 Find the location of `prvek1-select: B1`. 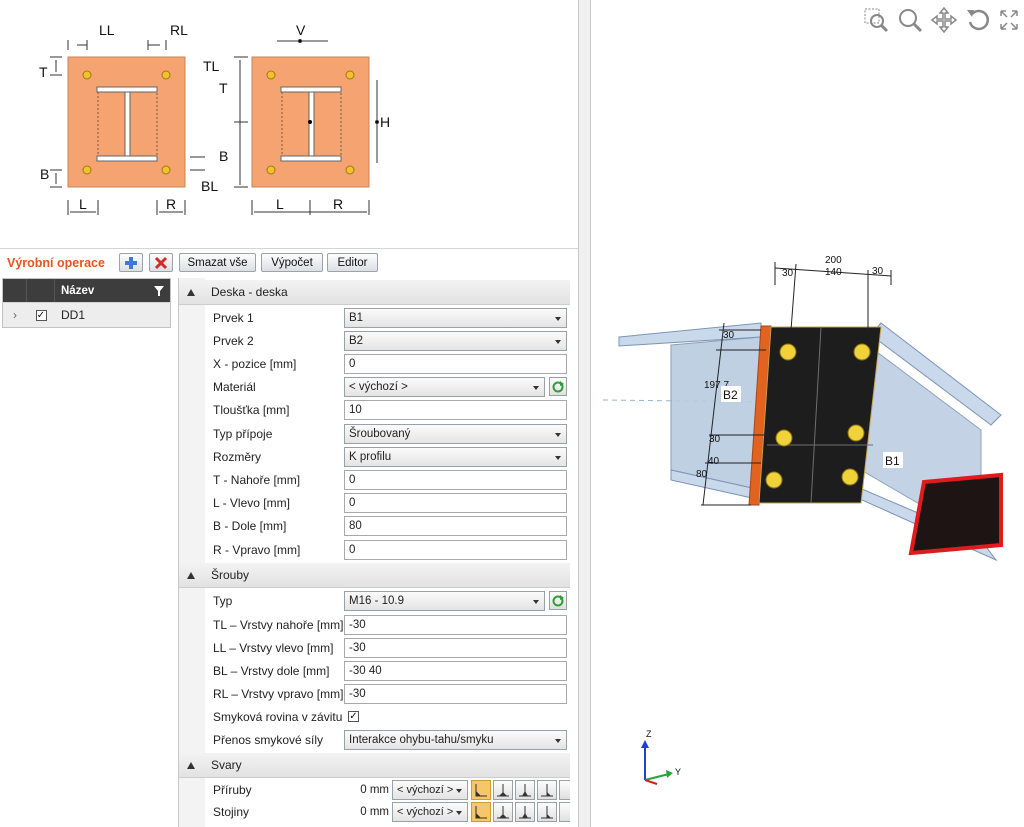

prvek1-select: B1 is located at coordinates (455, 317).